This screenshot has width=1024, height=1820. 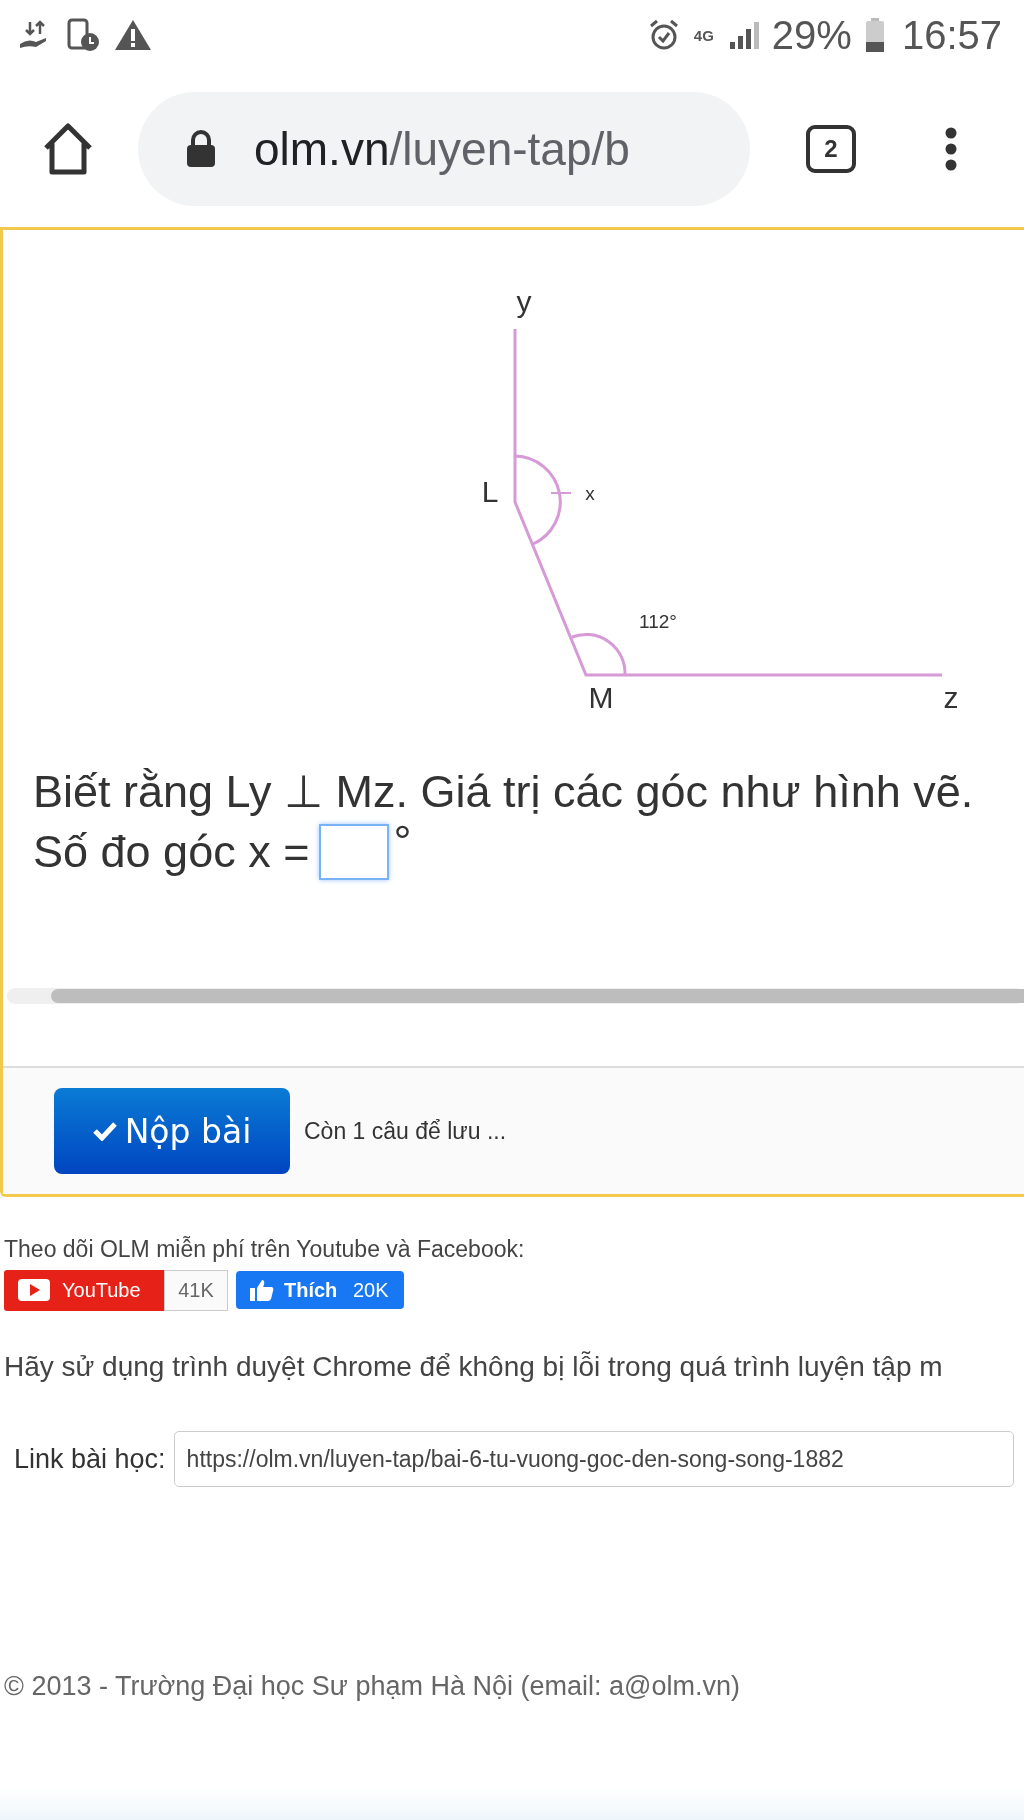 I want to click on follow-text: Theo dõi OLM miễn phí trên Youtube và Facebook:, so click(x=265, y=1249).